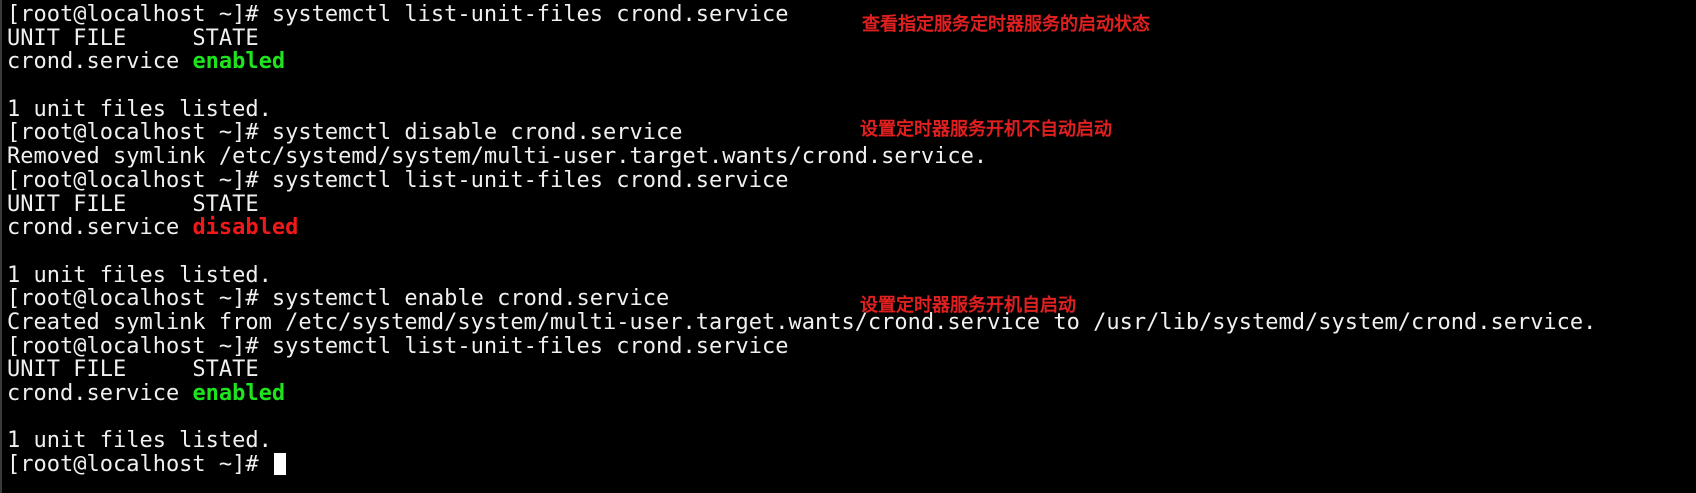 The width and height of the screenshot is (1696, 493). Describe the element at coordinates (245, 228) in the screenshot. I see `unit-state-disabled: disabled` at that location.